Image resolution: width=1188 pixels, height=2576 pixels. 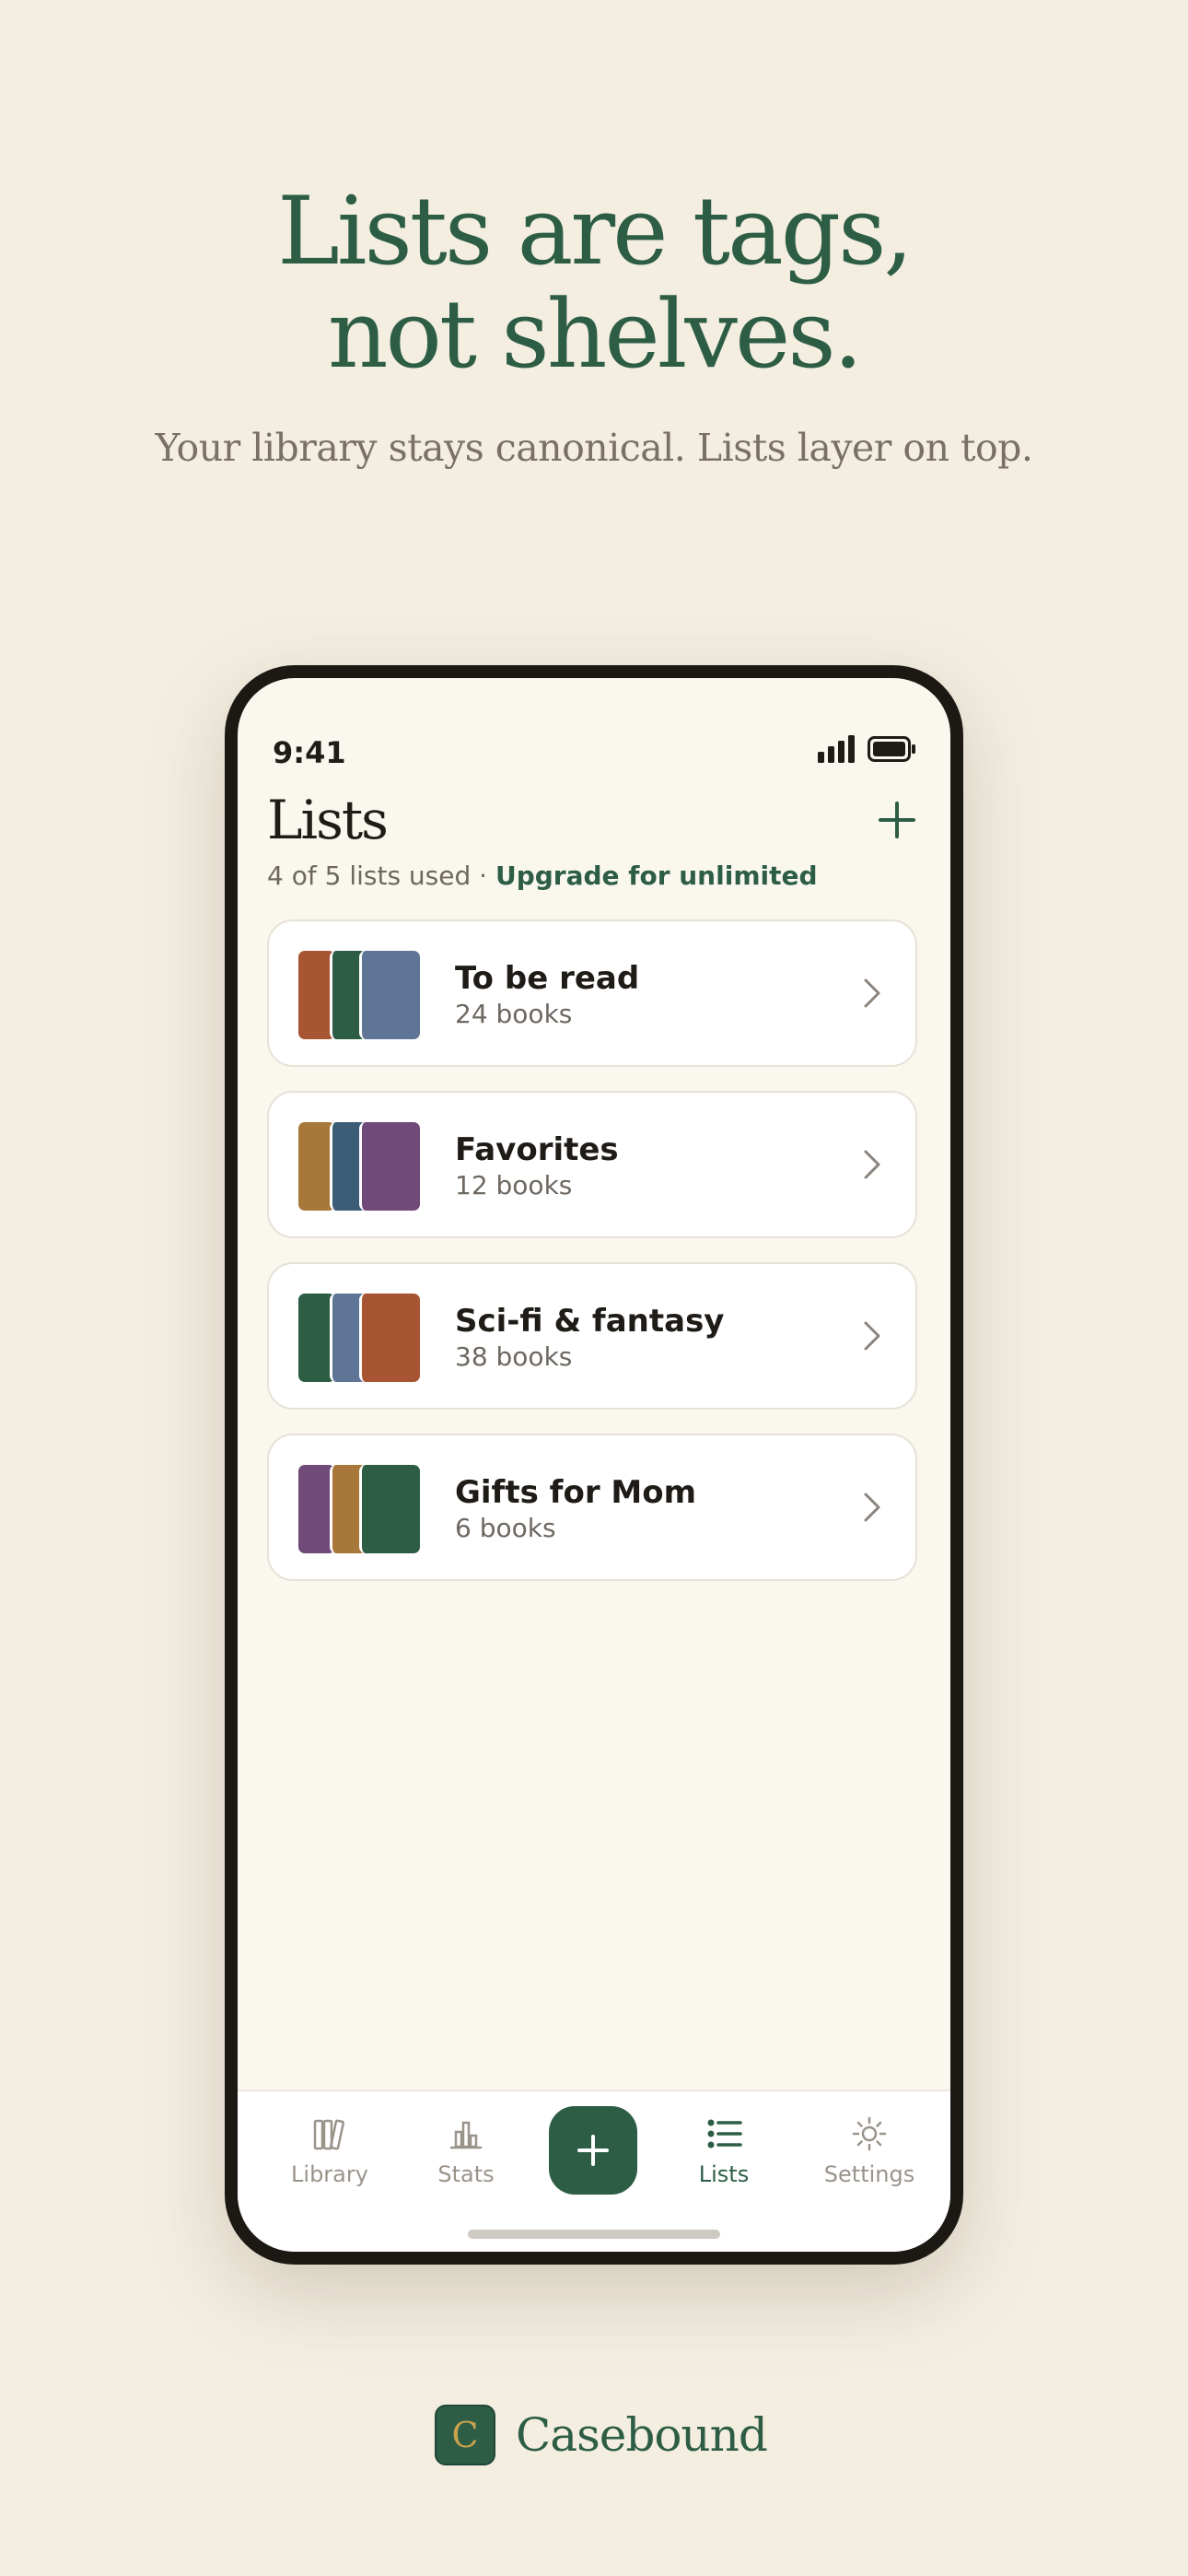 I want to click on list-name: Sci-fi & fantasy, so click(x=590, y=1321).